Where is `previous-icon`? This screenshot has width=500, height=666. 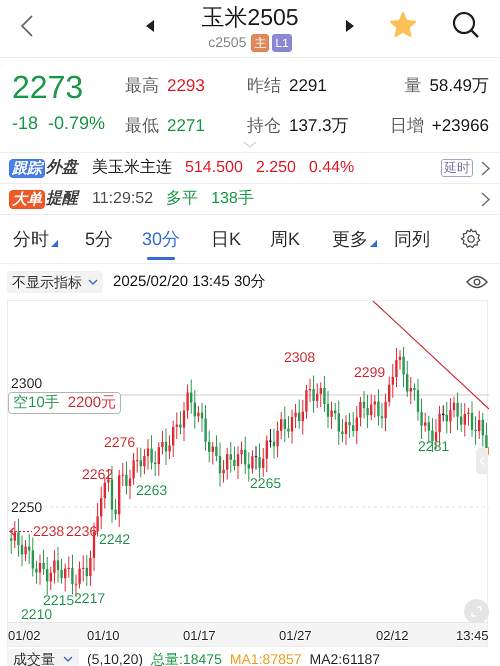 previous-icon is located at coordinates (150, 26).